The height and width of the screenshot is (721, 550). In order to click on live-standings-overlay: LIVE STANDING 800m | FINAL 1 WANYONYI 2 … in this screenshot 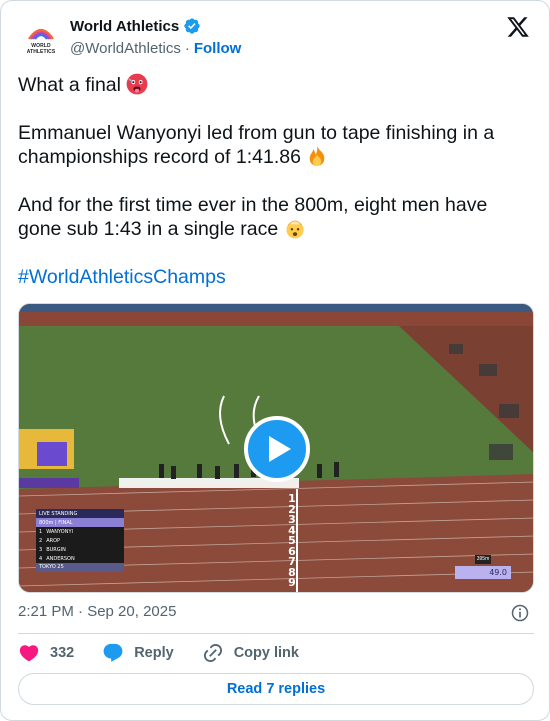, I will do `click(80, 540)`.